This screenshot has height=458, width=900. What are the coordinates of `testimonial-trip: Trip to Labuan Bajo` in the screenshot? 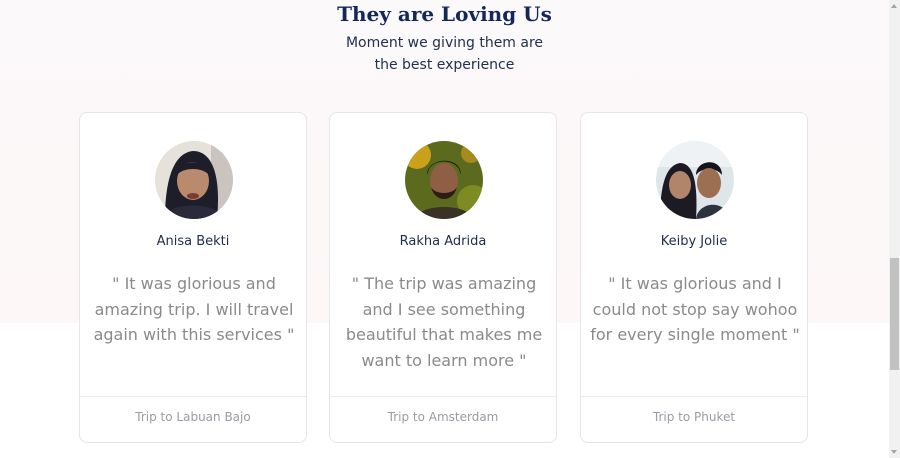 It's located at (193, 417).